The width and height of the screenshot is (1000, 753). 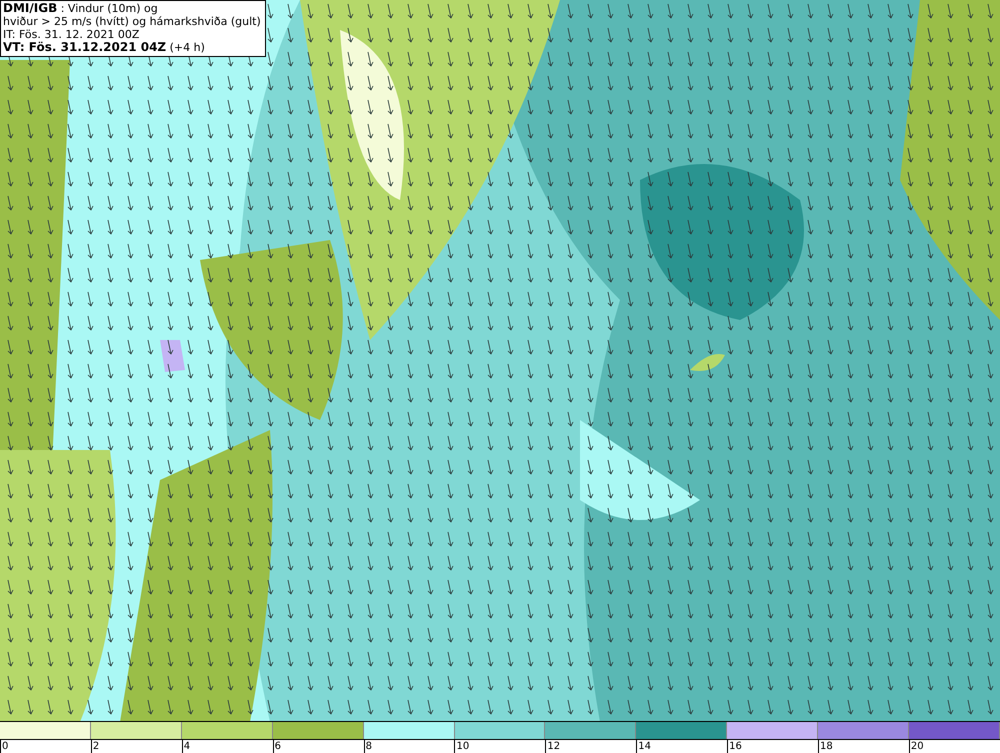 What do you see at coordinates (95, 746) in the screenshot?
I see `legend-tick-label: 2` at bounding box center [95, 746].